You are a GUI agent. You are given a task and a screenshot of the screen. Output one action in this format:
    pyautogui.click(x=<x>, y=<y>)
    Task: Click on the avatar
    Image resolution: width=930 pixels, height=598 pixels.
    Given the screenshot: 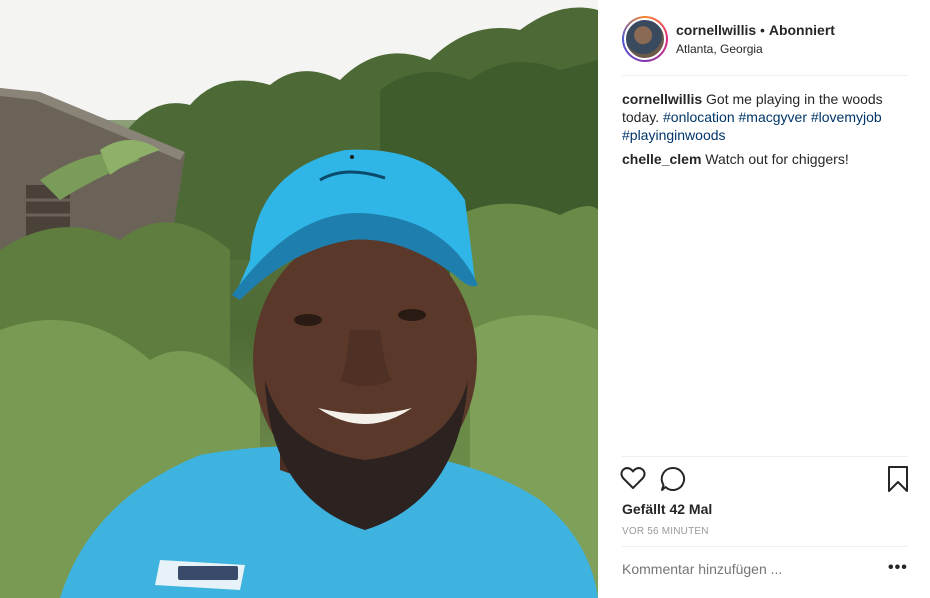 What is the action you would take?
    pyautogui.click(x=645, y=38)
    